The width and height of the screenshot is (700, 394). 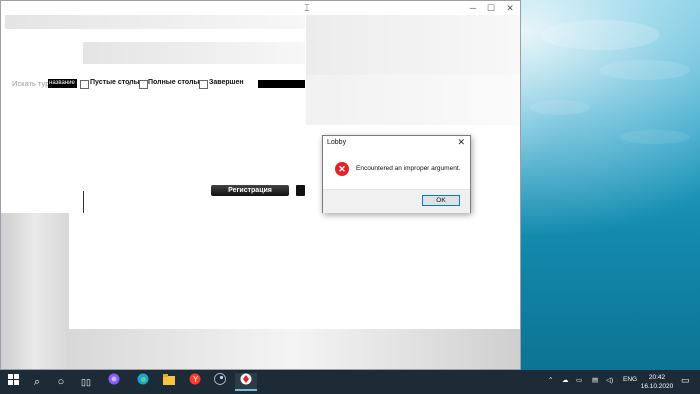 What do you see at coordinates (307, 8) in the screenshot?
I see `pin-icon: ⌶` at bounding box center [307, 8].